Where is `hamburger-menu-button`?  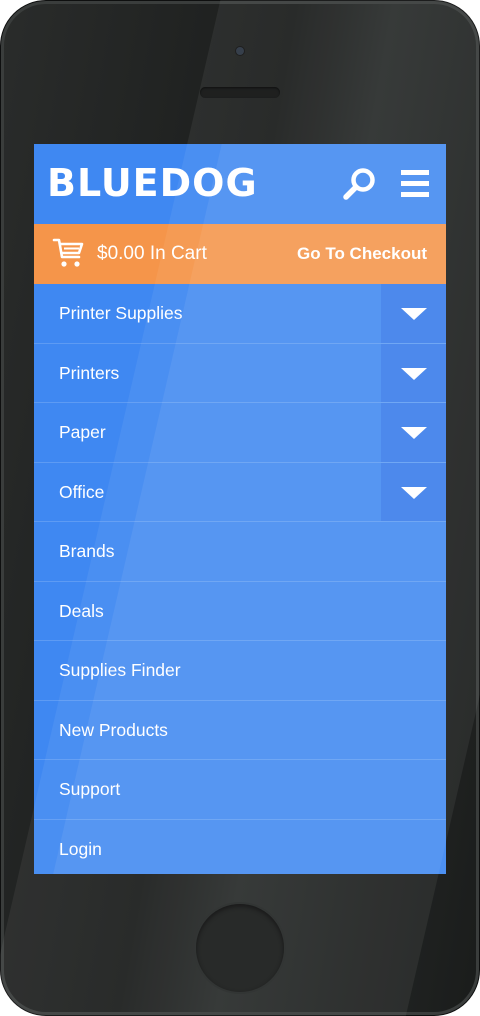 hamburger-menu-button is located at coordinates (416, 184).